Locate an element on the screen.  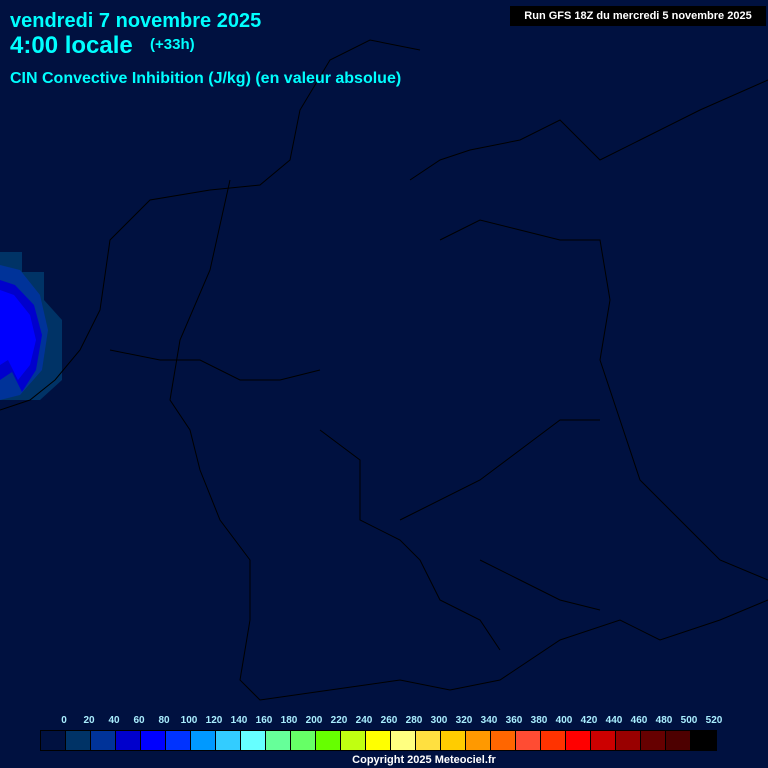
legend-label: 20 is located at coordinates (89, 720).